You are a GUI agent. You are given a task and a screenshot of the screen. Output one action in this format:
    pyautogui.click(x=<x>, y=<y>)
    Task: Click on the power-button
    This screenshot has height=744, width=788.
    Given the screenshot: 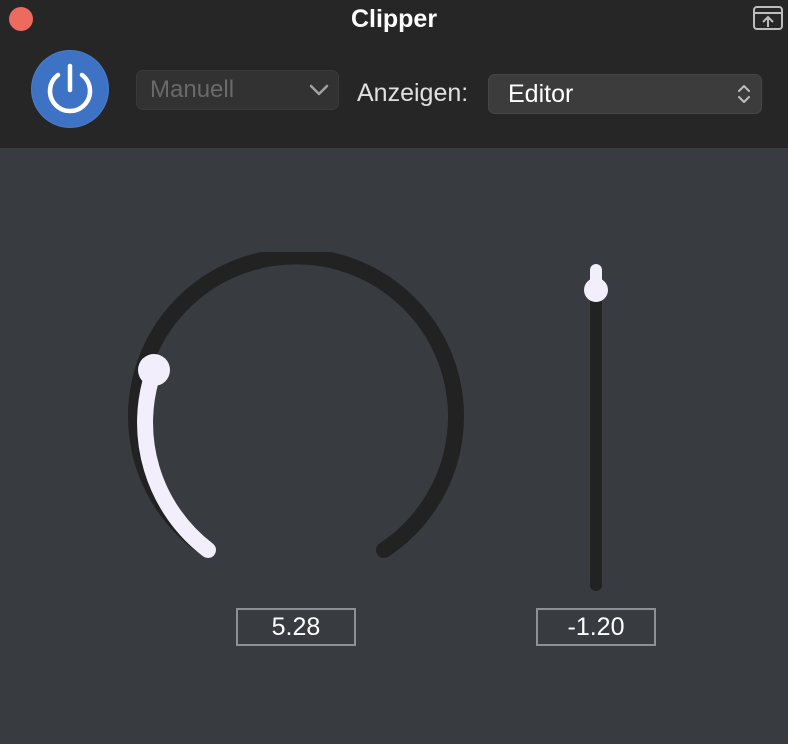 What is the action you would take?
    pyautogui.click(x=70, y=89)
    